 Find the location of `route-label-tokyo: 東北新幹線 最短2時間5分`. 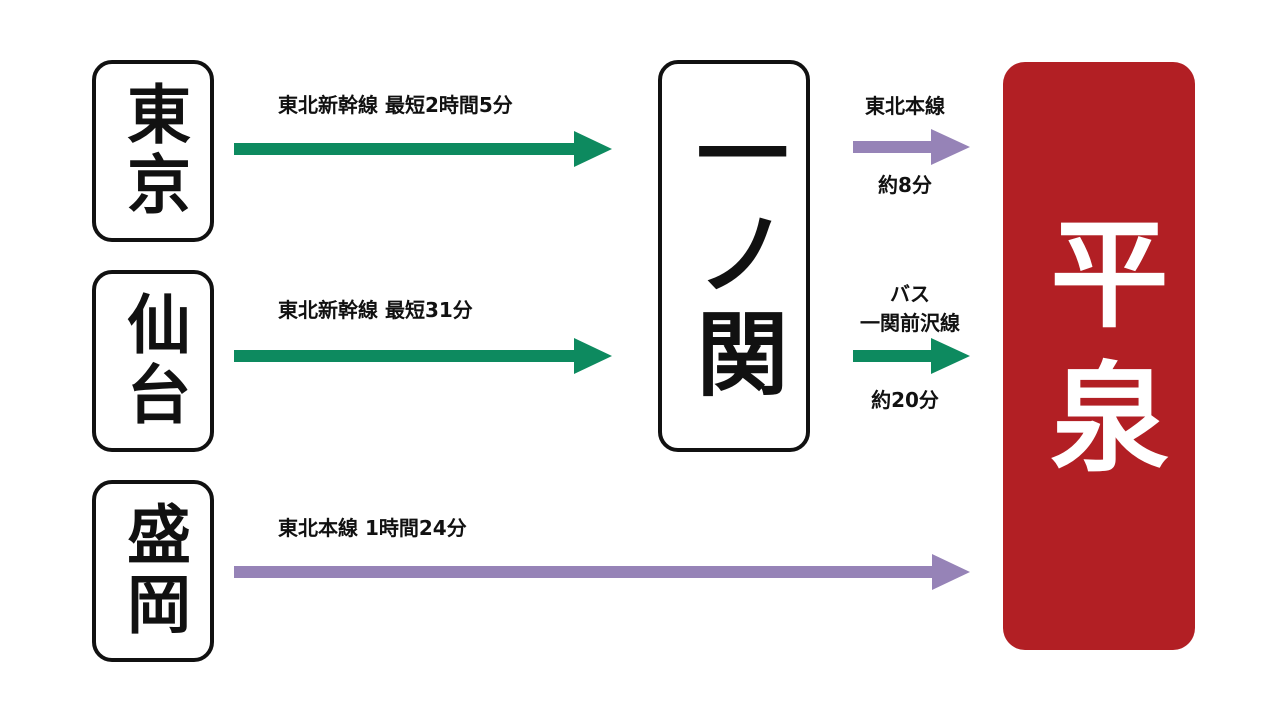

route-label-tokyo: 東北新幹線 最短2時間5分 is located at coordinates (395, 105).